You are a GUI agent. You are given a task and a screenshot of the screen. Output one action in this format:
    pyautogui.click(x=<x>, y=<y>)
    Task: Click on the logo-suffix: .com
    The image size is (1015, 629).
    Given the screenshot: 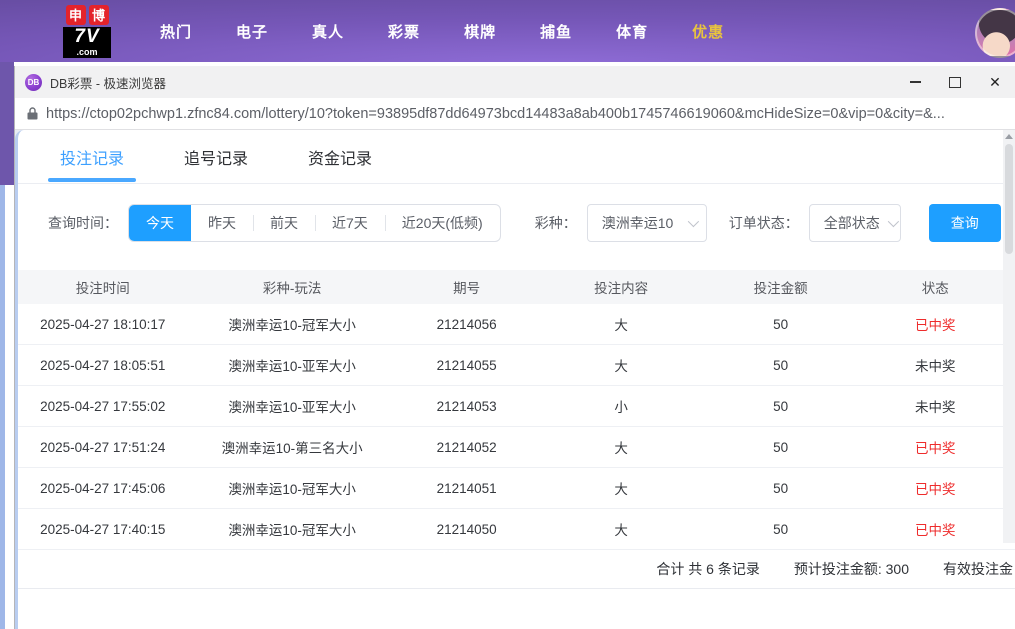 What is the action you would take?
    pyautogui.click(x=87, y=52)
    